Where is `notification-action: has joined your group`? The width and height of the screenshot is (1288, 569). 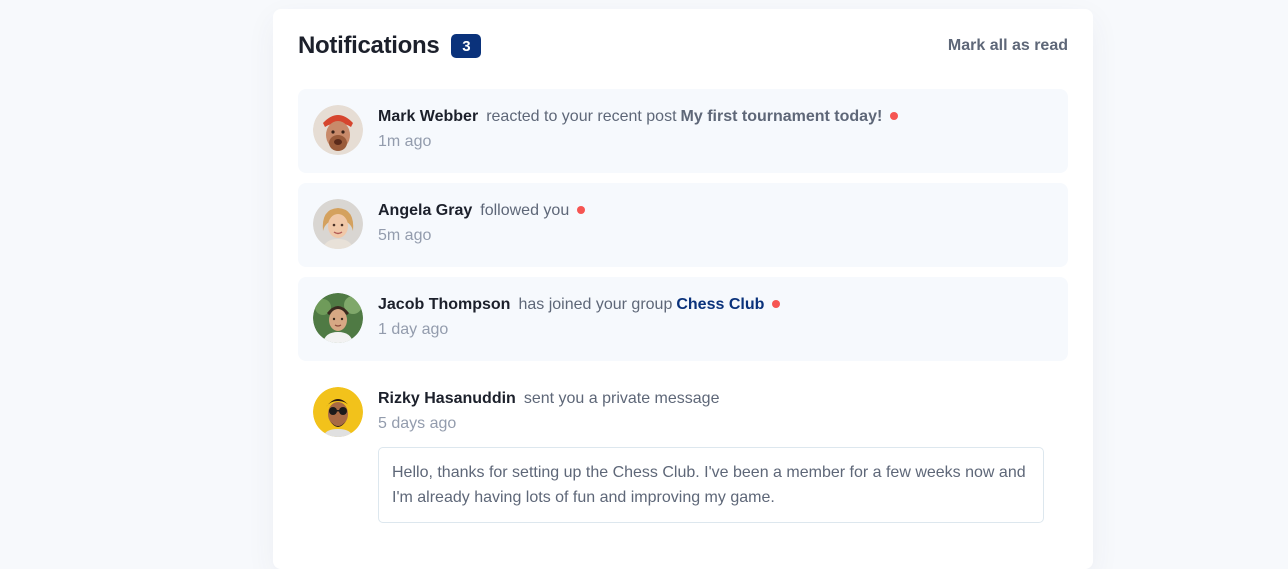 notification-action: has joined your group is located at coordinates (595, 304).